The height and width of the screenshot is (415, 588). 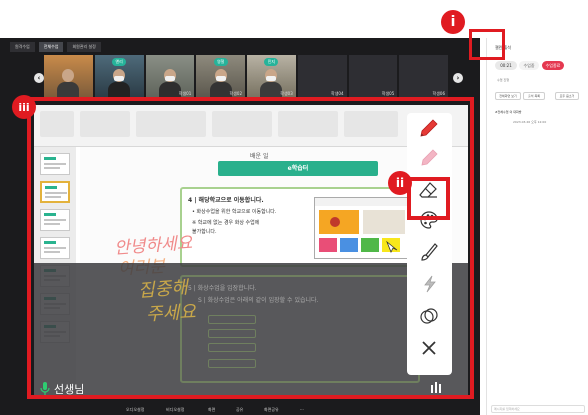 I want to click on chat-timestamp: 2023.03.26 오후 12:00, so click(x=530, y=122).